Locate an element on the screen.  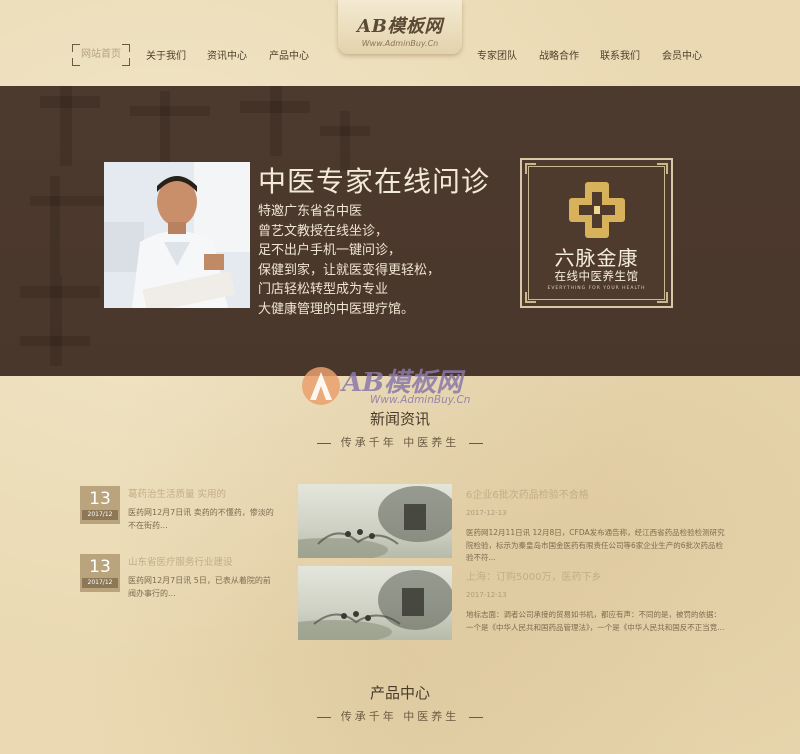
site-logo: AB模板网 Www.AdminBuy.Cn is located at coordinates (400, 27).